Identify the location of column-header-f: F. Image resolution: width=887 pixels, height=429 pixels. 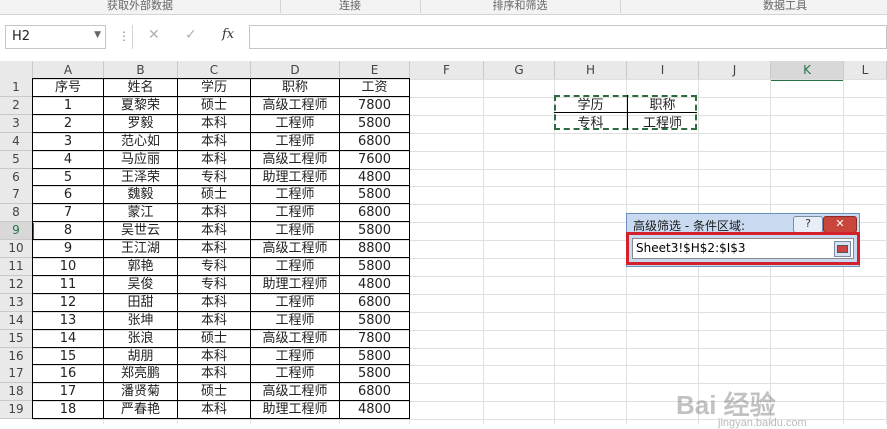
(447, 70).